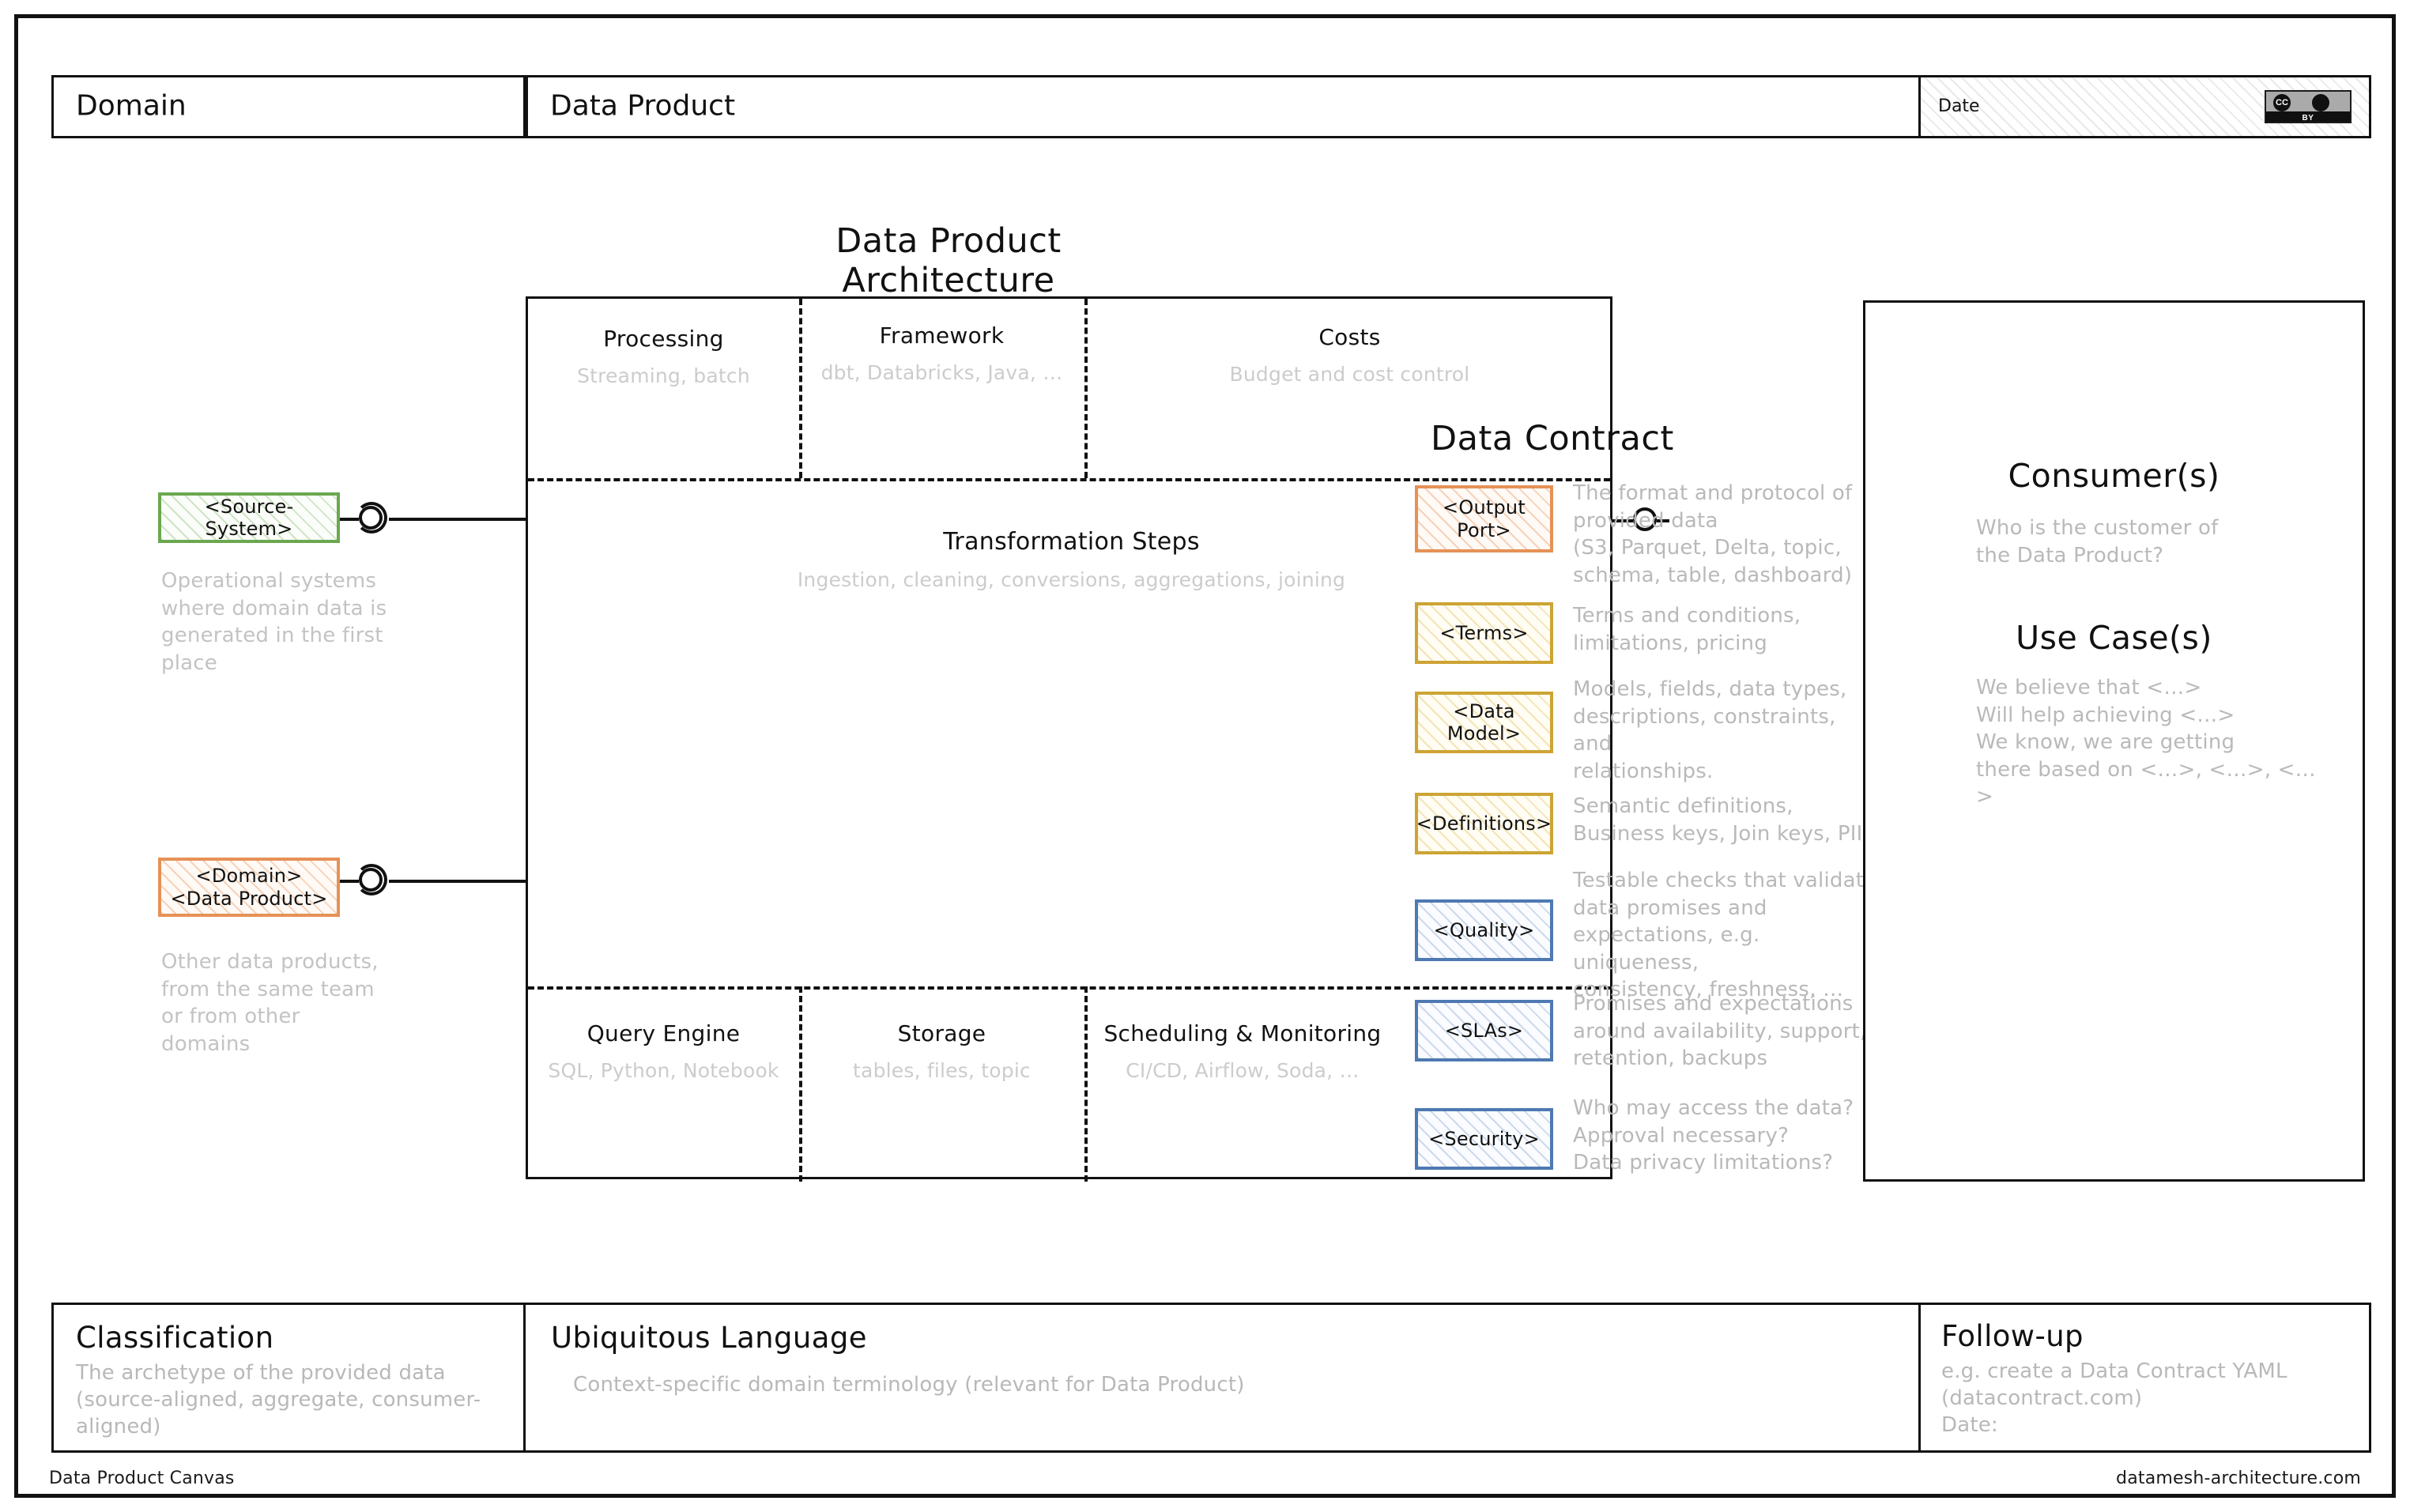 Image resolution: width=2410 pixels, height=1512 pixels. What do you see at coordinates (249, 898) in the screenshot?
I see `upstream-product-label: <Data Product>` at bounding box center [249, 898].